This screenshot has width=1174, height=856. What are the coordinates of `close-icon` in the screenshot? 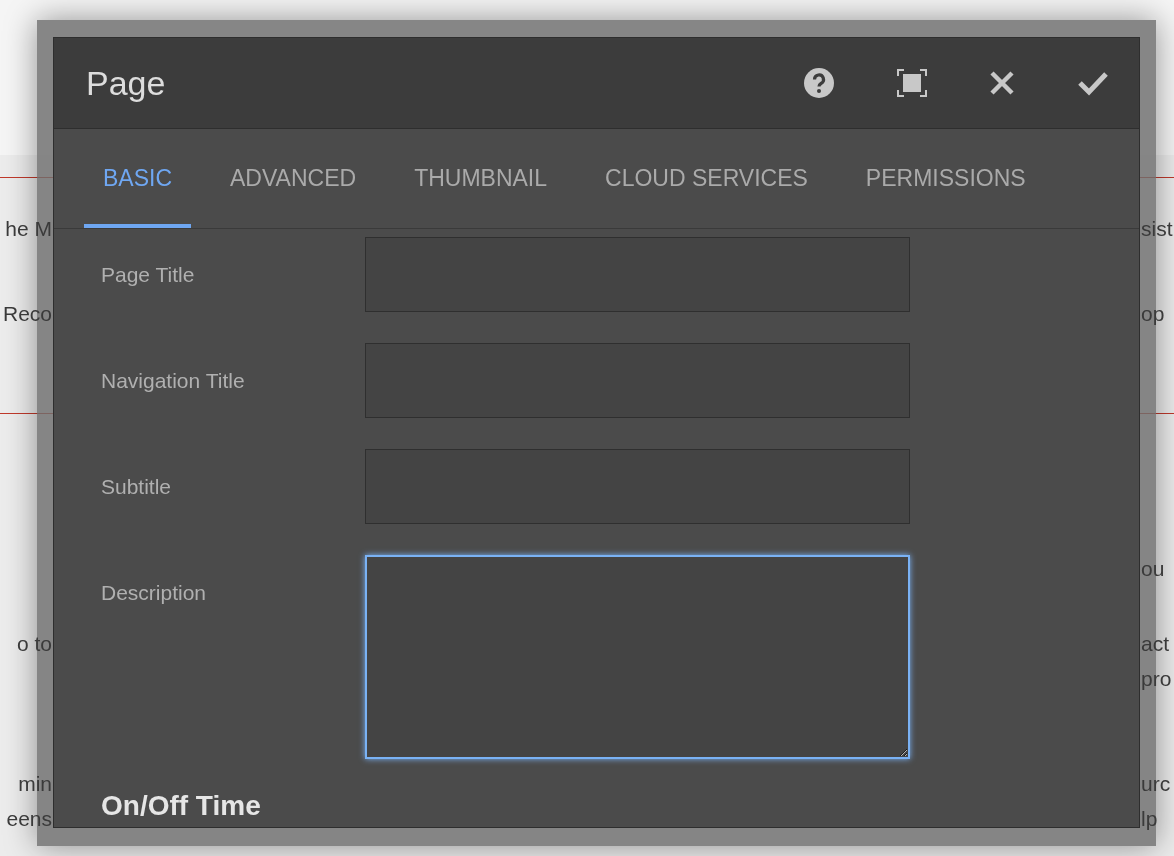 It's located at (1002, 83).